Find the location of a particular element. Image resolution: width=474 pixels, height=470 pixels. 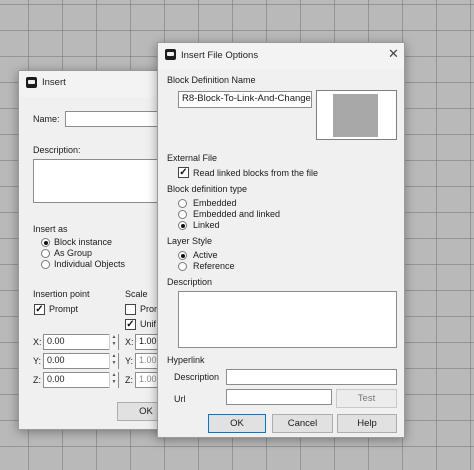

x-value: 0.00 is located at coordinates (56, 341).